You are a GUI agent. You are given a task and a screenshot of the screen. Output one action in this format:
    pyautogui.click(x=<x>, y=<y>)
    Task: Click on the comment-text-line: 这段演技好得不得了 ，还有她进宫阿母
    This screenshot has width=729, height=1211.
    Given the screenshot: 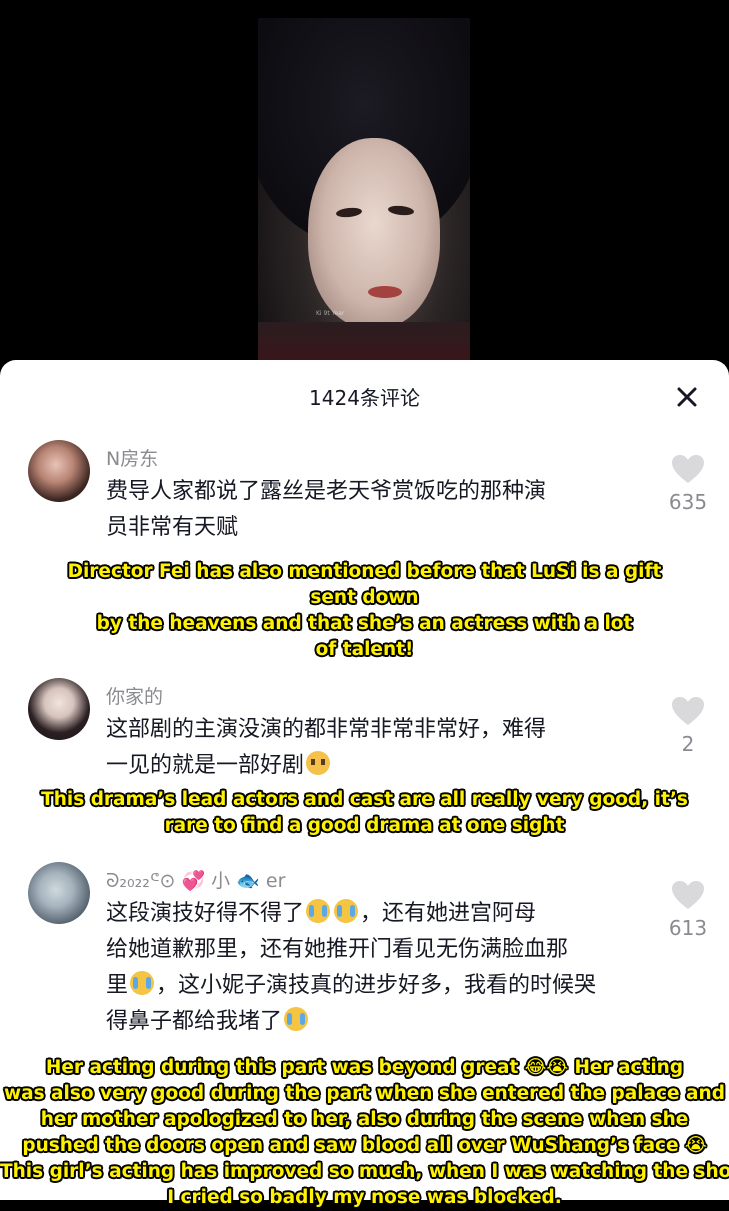 What is the action you would take?
    pyautogui.click(x=376, y=914)
    